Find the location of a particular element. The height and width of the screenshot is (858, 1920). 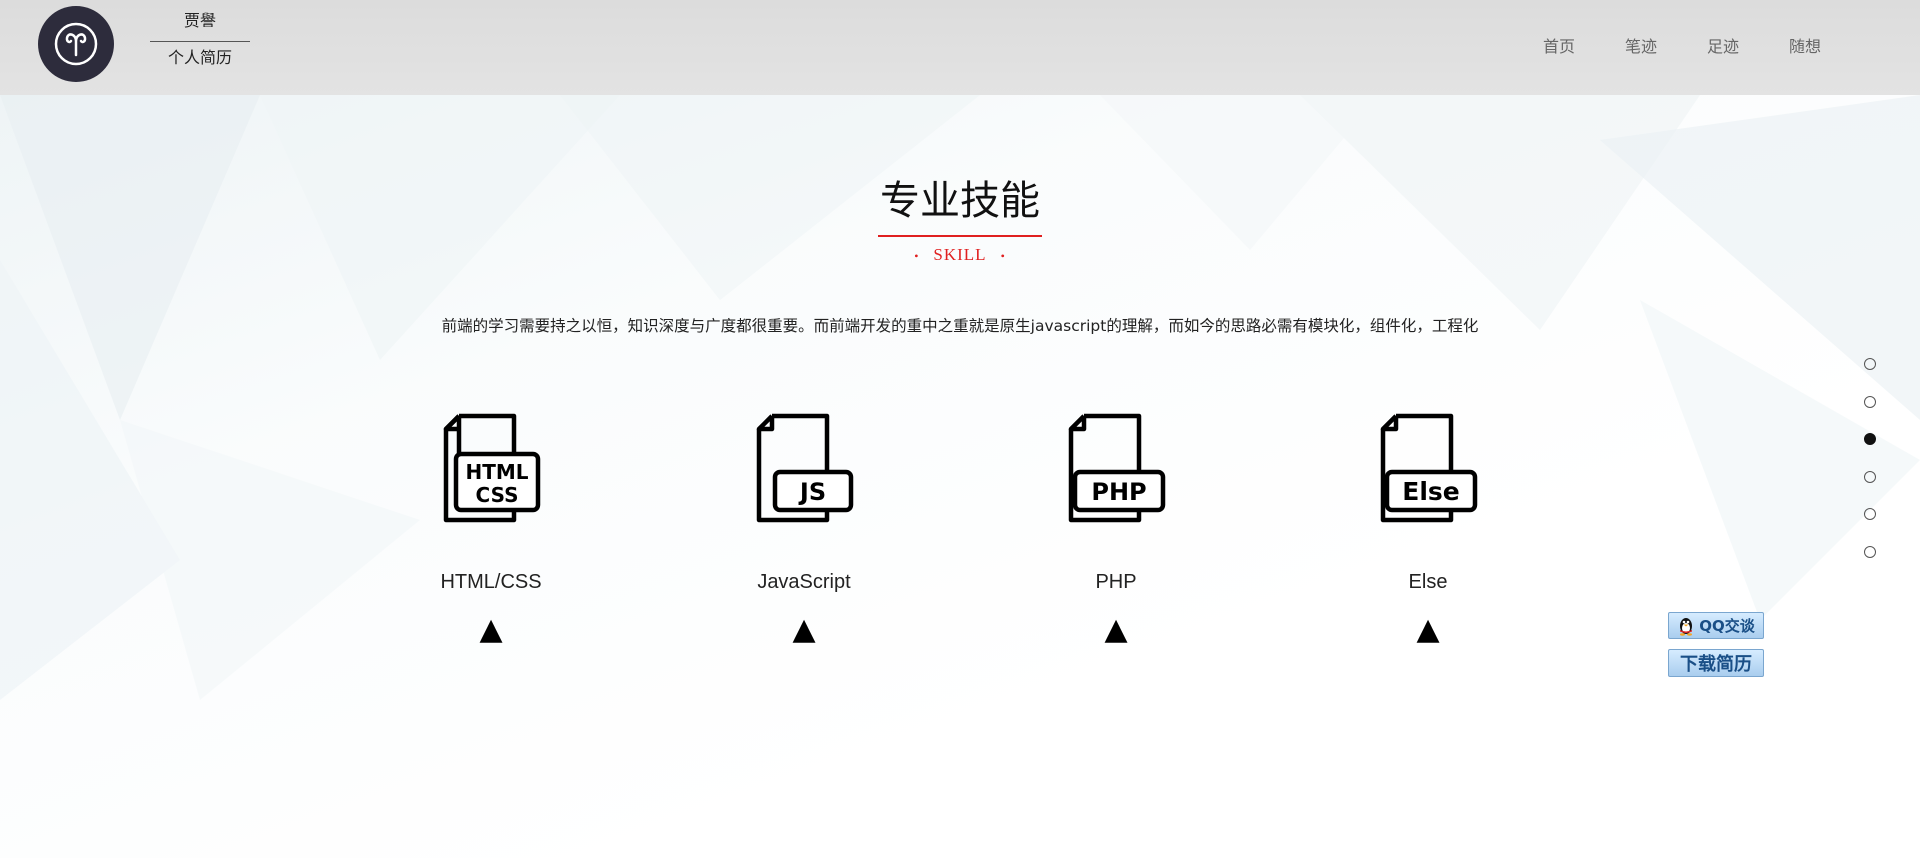

skill-card-php: PHP PHP ▲ is located at coordinates (1116, 529).